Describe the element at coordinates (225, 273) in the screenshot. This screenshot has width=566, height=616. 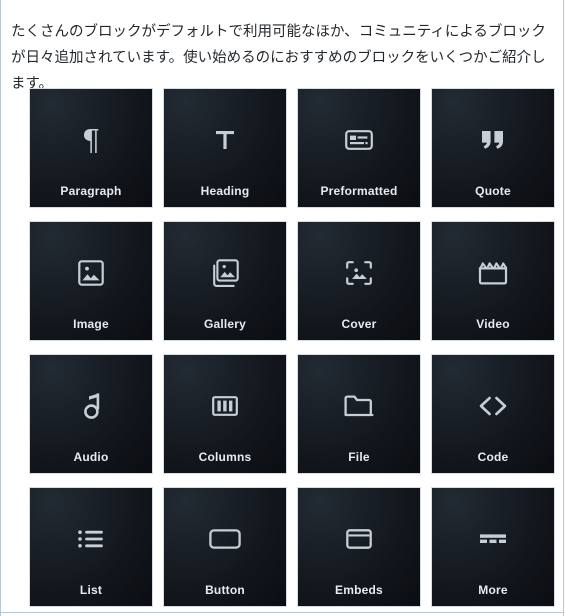
I see `gallery-stack-icon` at that location.